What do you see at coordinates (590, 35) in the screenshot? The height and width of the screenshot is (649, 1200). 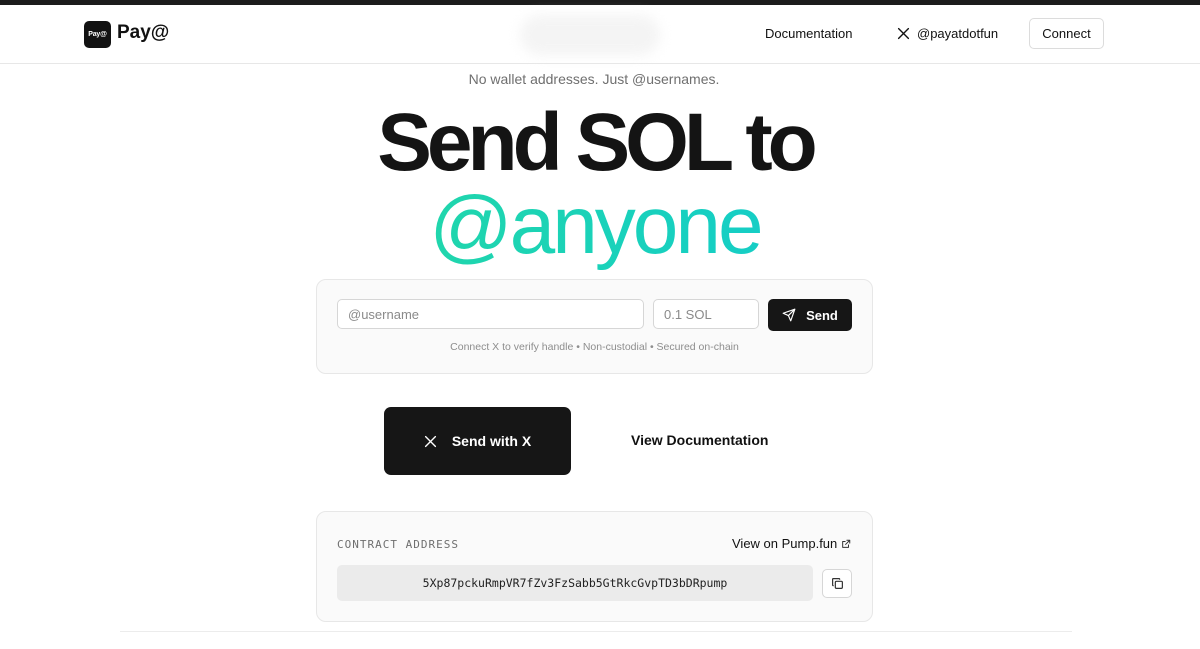 I see `blurred-element` at bounding box center [590, 35].